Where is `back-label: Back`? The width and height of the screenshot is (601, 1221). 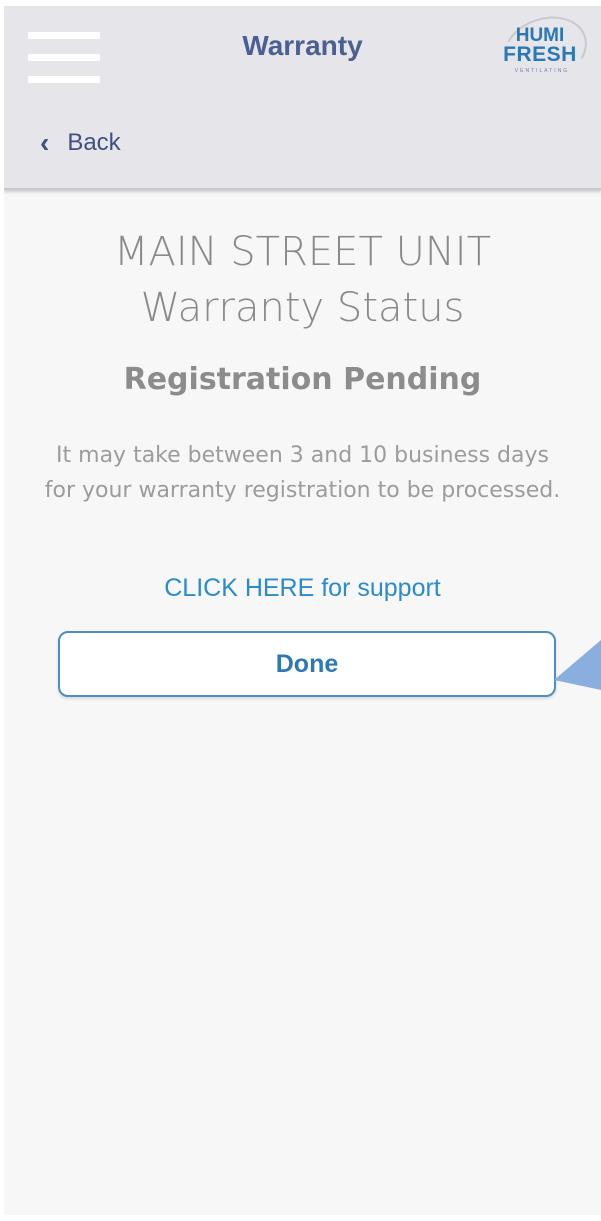
back-label: Back is located at coordinates (94, 142).